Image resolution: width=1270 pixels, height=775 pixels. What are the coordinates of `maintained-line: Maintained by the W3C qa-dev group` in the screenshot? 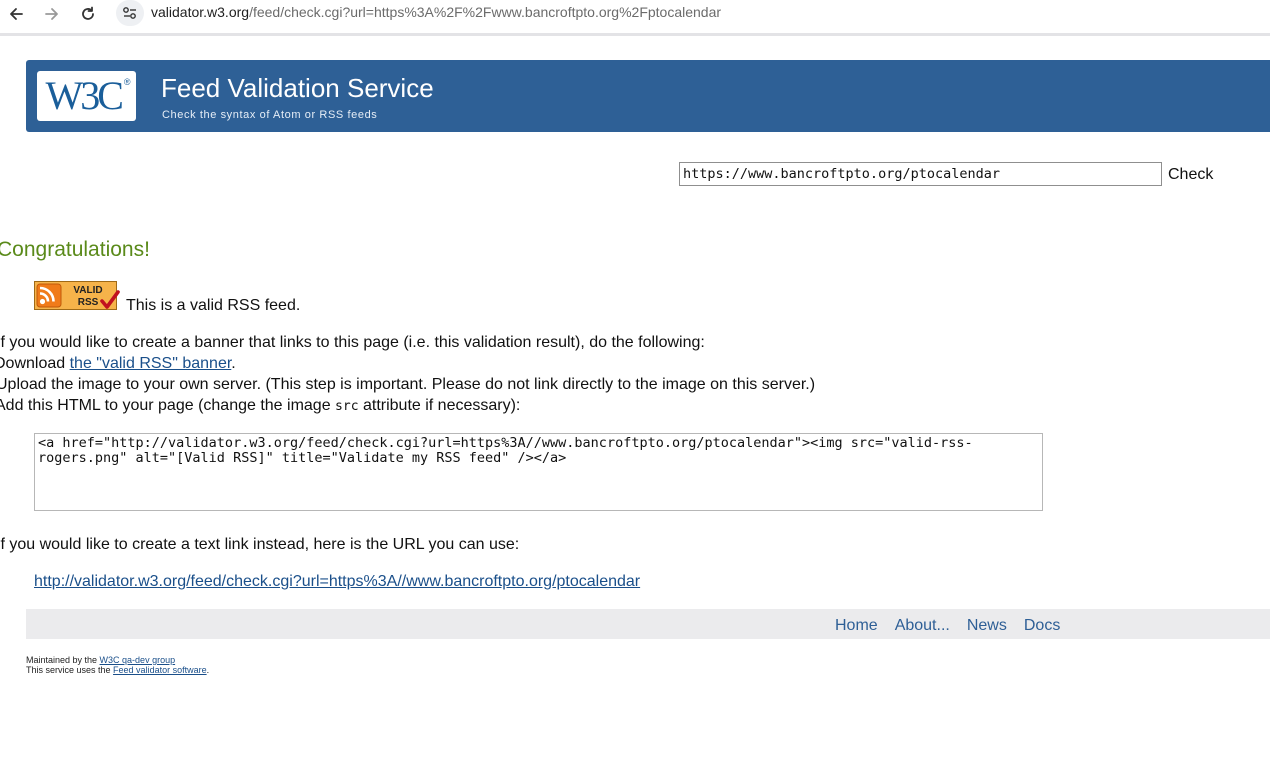 It's located at (117, 660).